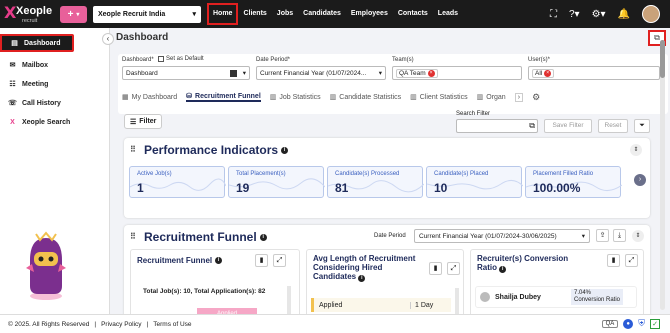 The height and width of the screenshot is (333, 670). Describe the element at coordinates (519, 97) in the screenshot. I see `tabs-scroll-right-icon: ›` at that location.